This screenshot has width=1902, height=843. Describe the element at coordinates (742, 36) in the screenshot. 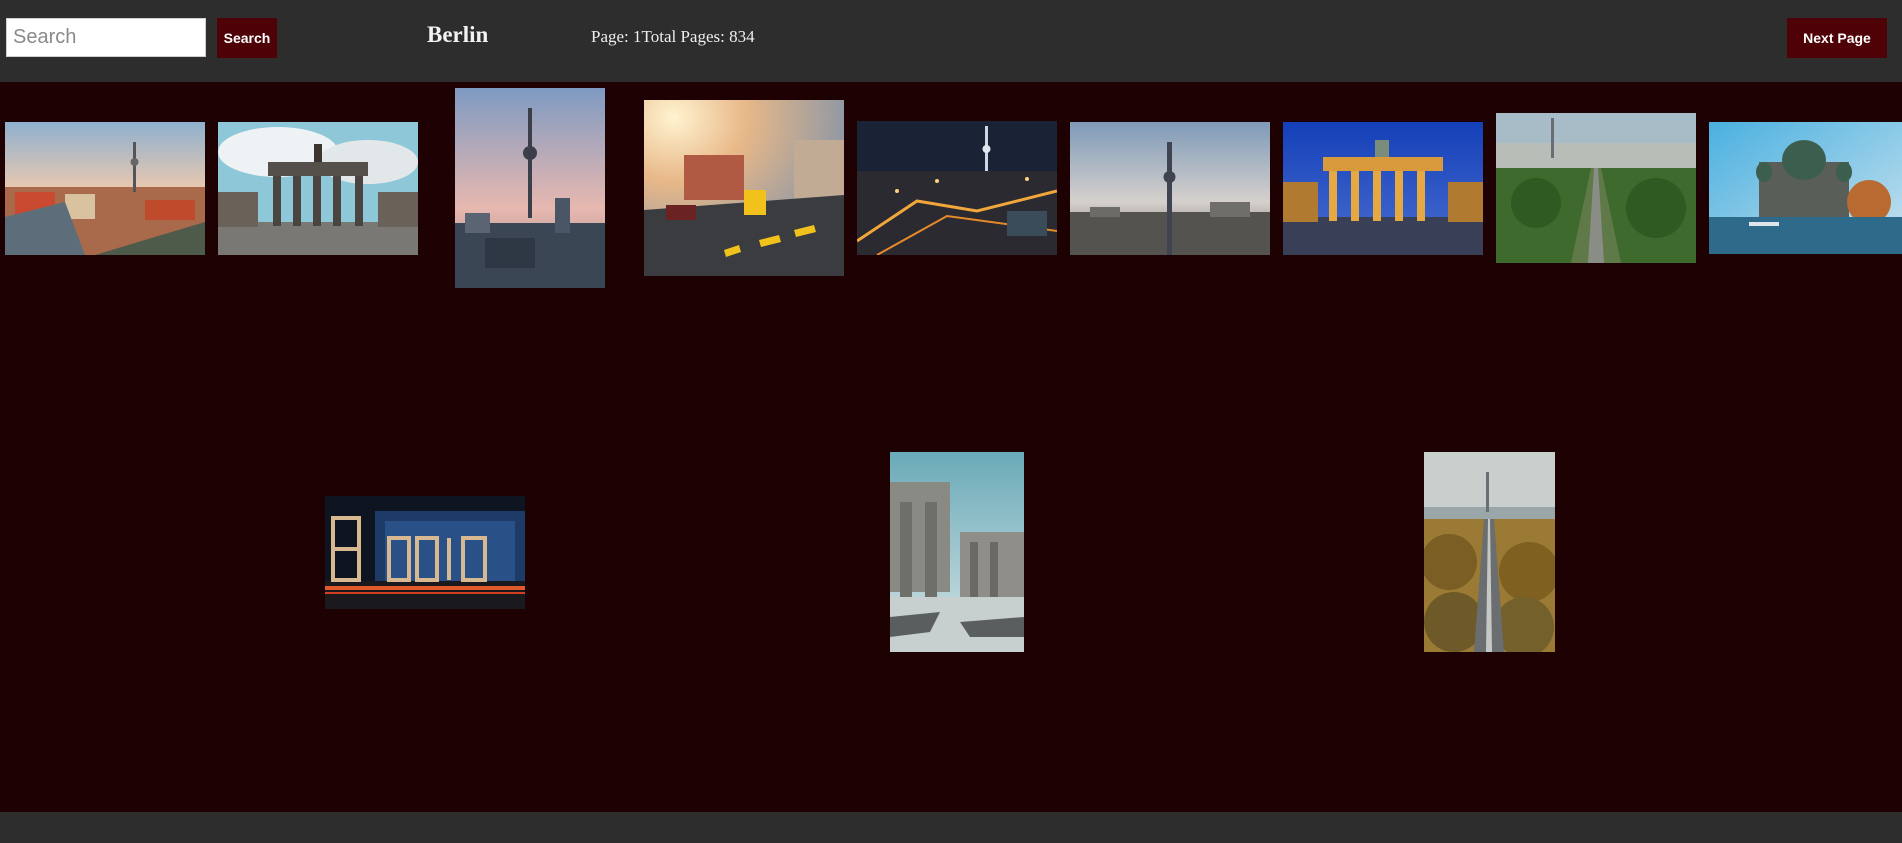

I see `total-pages-value: 834` at that location.